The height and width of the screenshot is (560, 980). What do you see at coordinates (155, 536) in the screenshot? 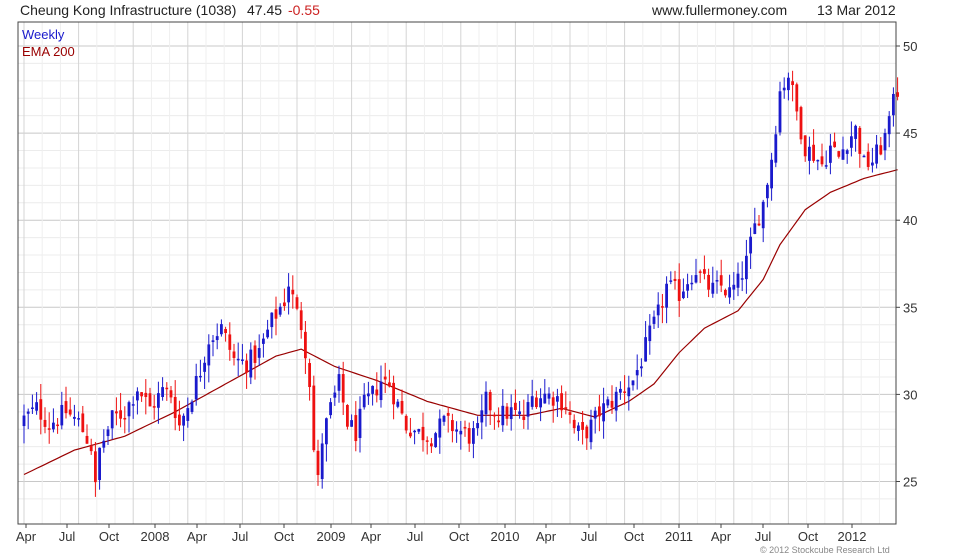
I see `x-tick-label: 2008` at bounding box center [155, 536].